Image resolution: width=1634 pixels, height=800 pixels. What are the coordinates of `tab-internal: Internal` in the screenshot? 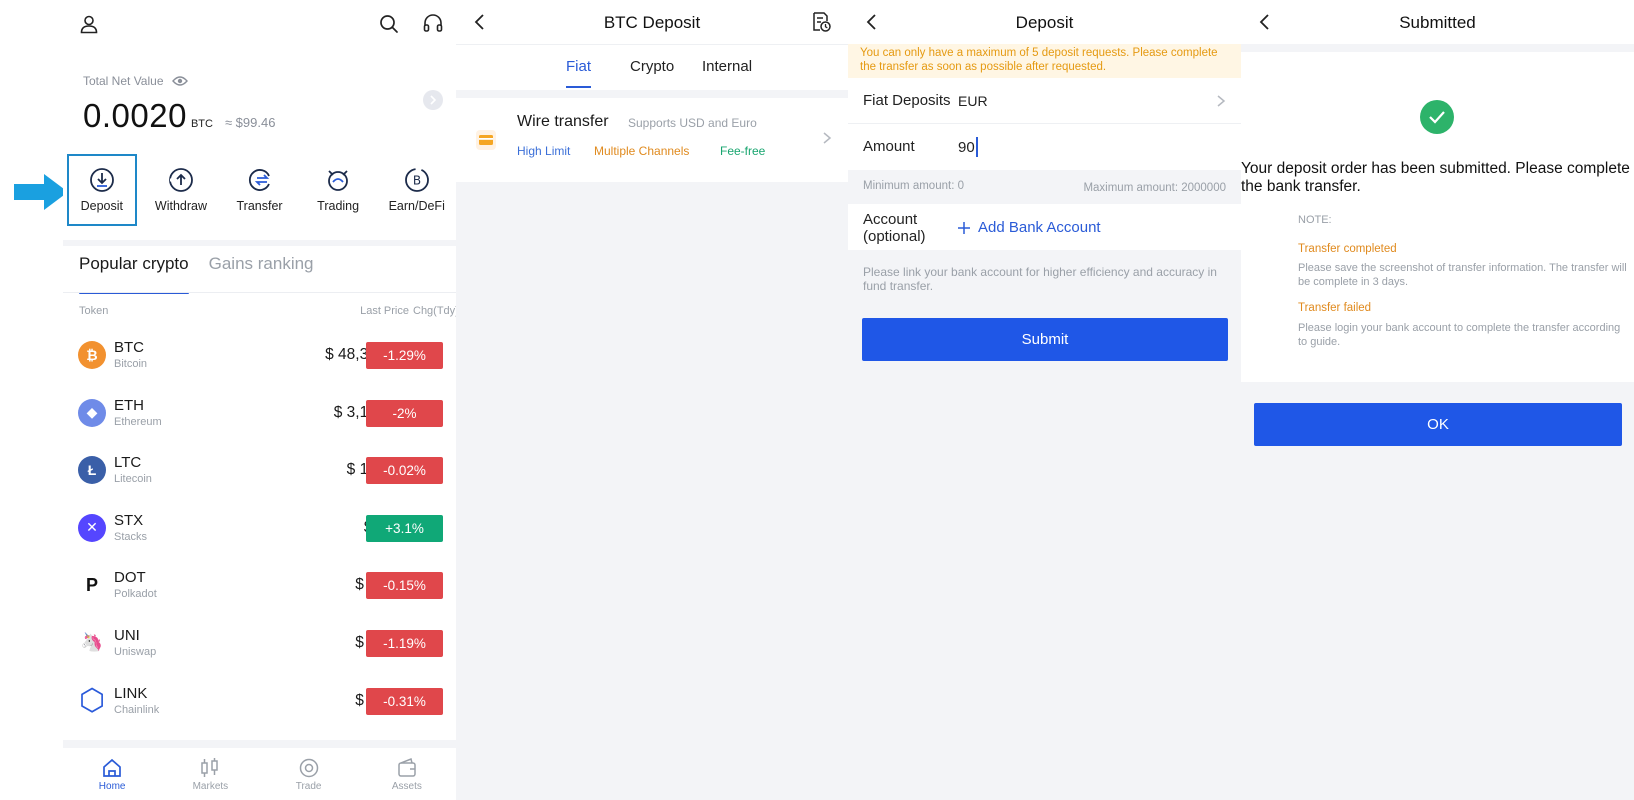 It's located at (727, 66).